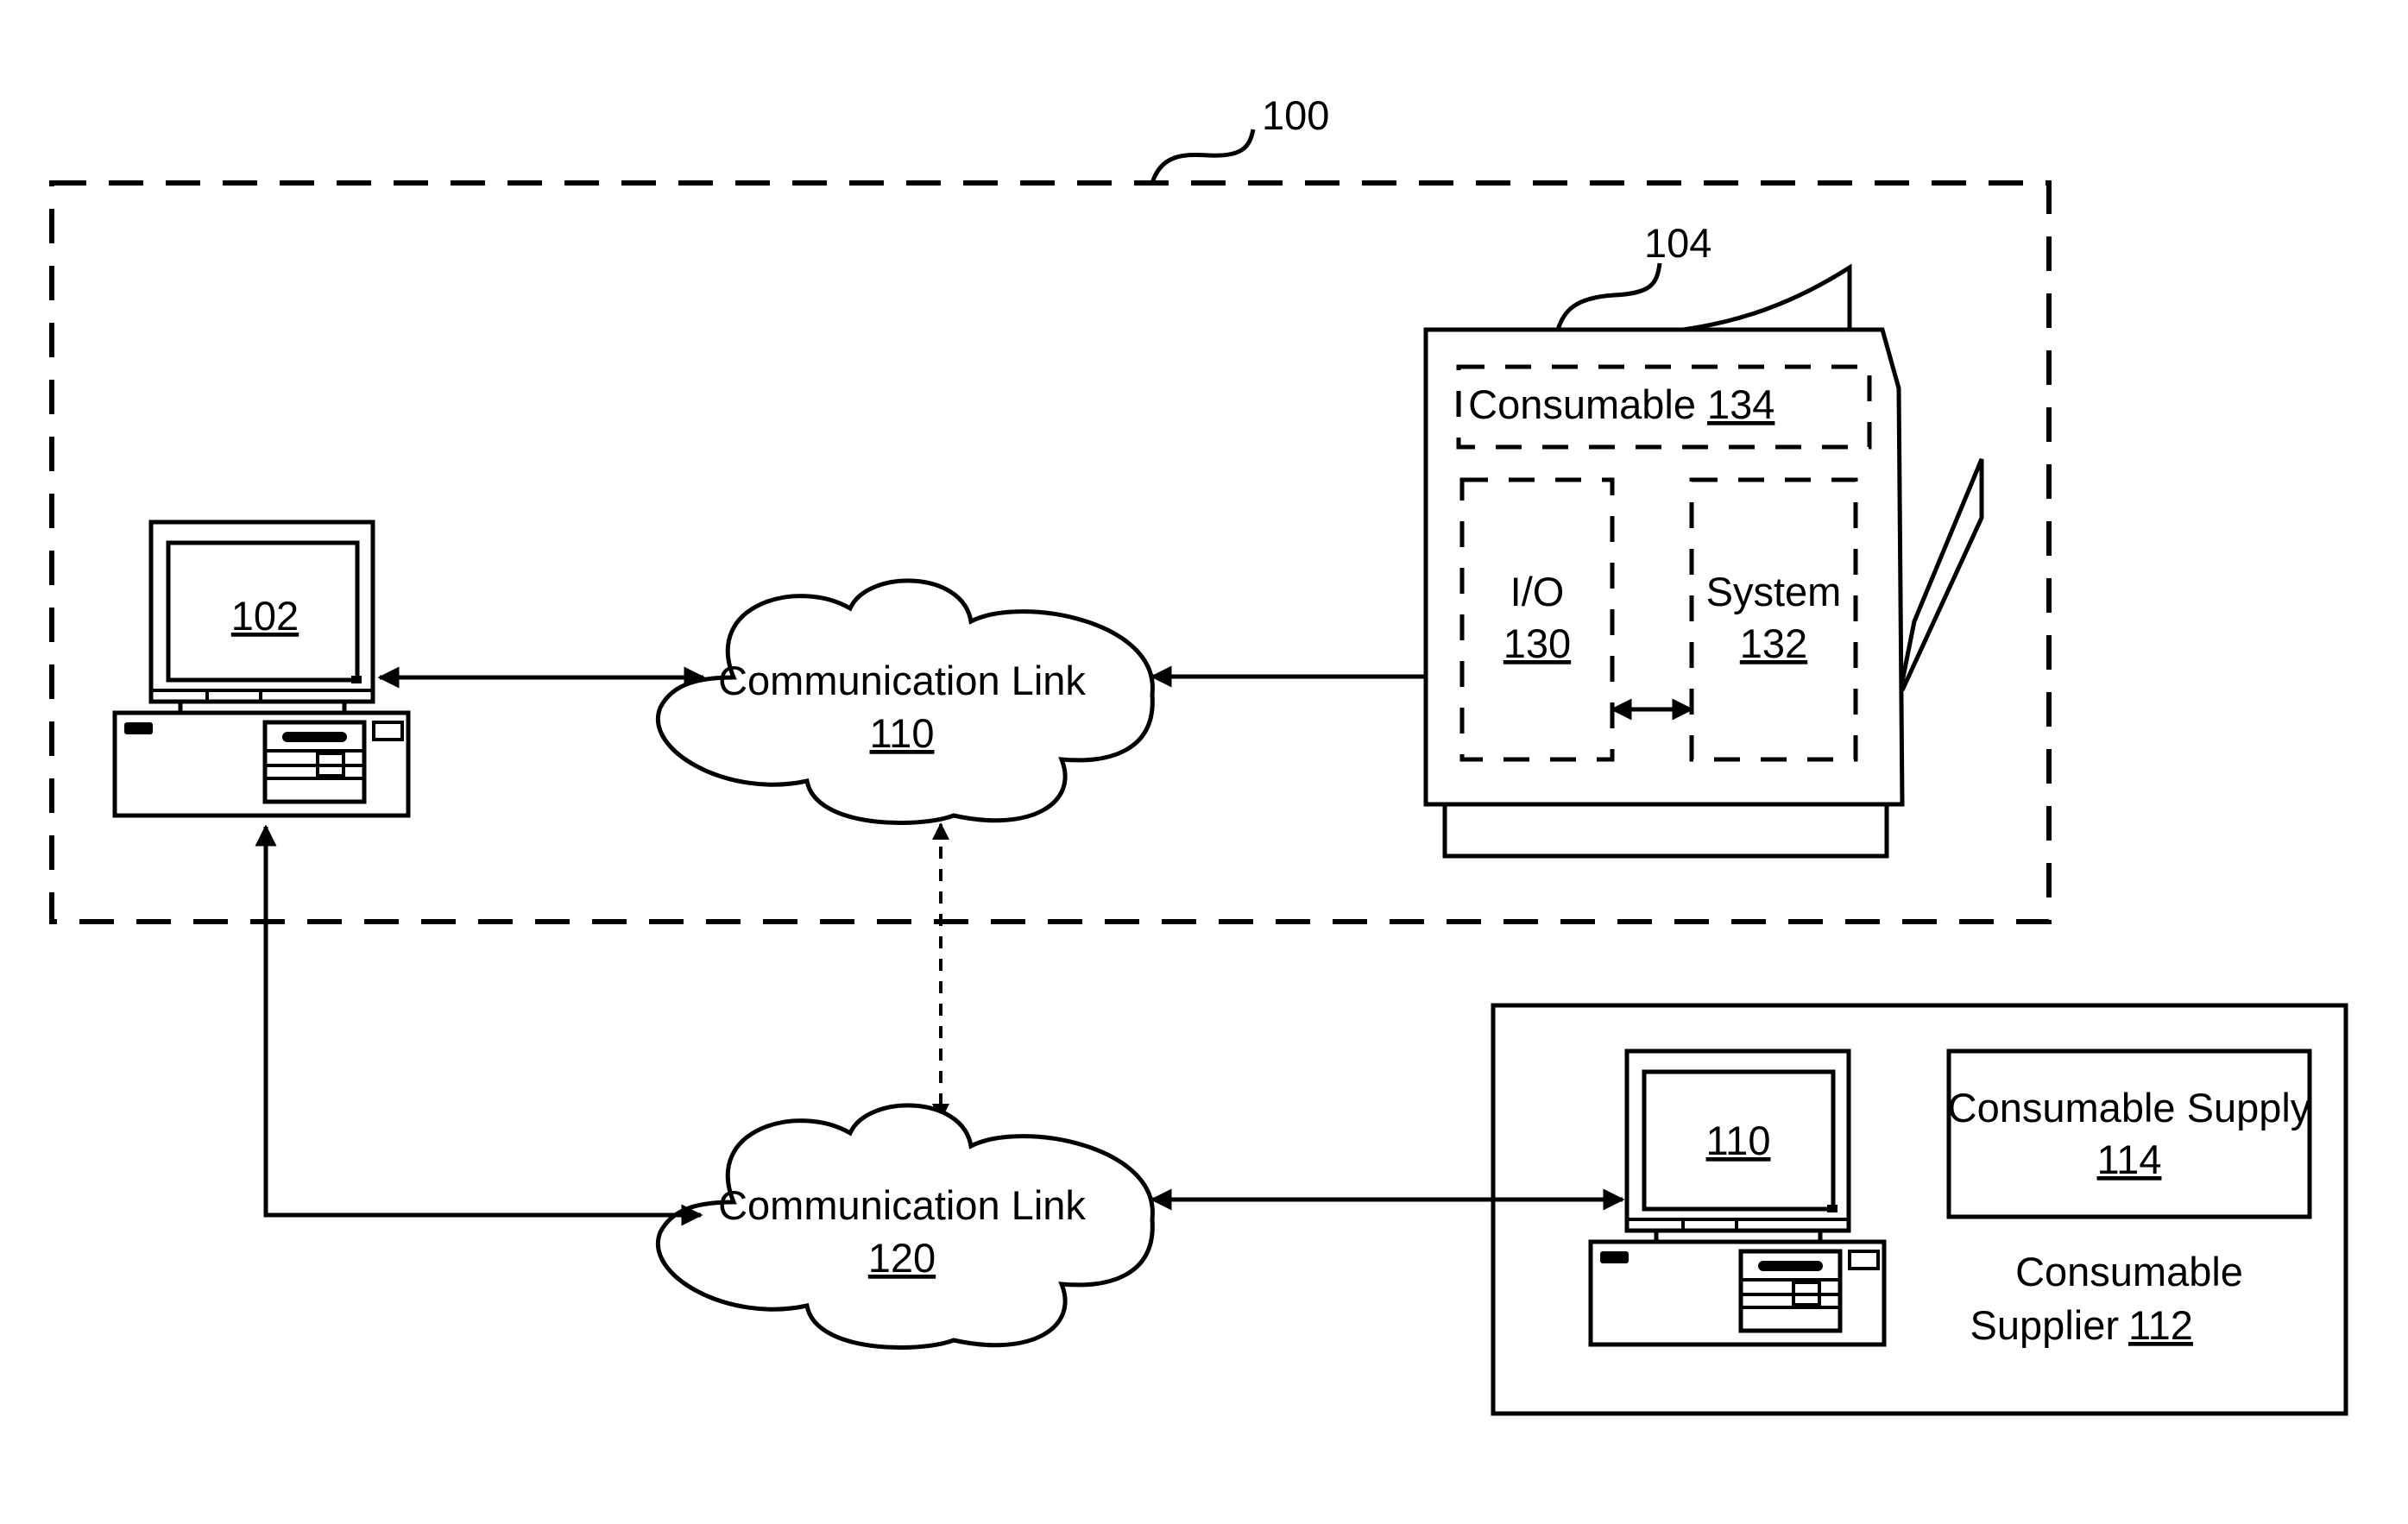  What do you see at coordinates (902, 733) in the screenshot?
I see `link-110-ref: 110` at bounding box center [902, 733].